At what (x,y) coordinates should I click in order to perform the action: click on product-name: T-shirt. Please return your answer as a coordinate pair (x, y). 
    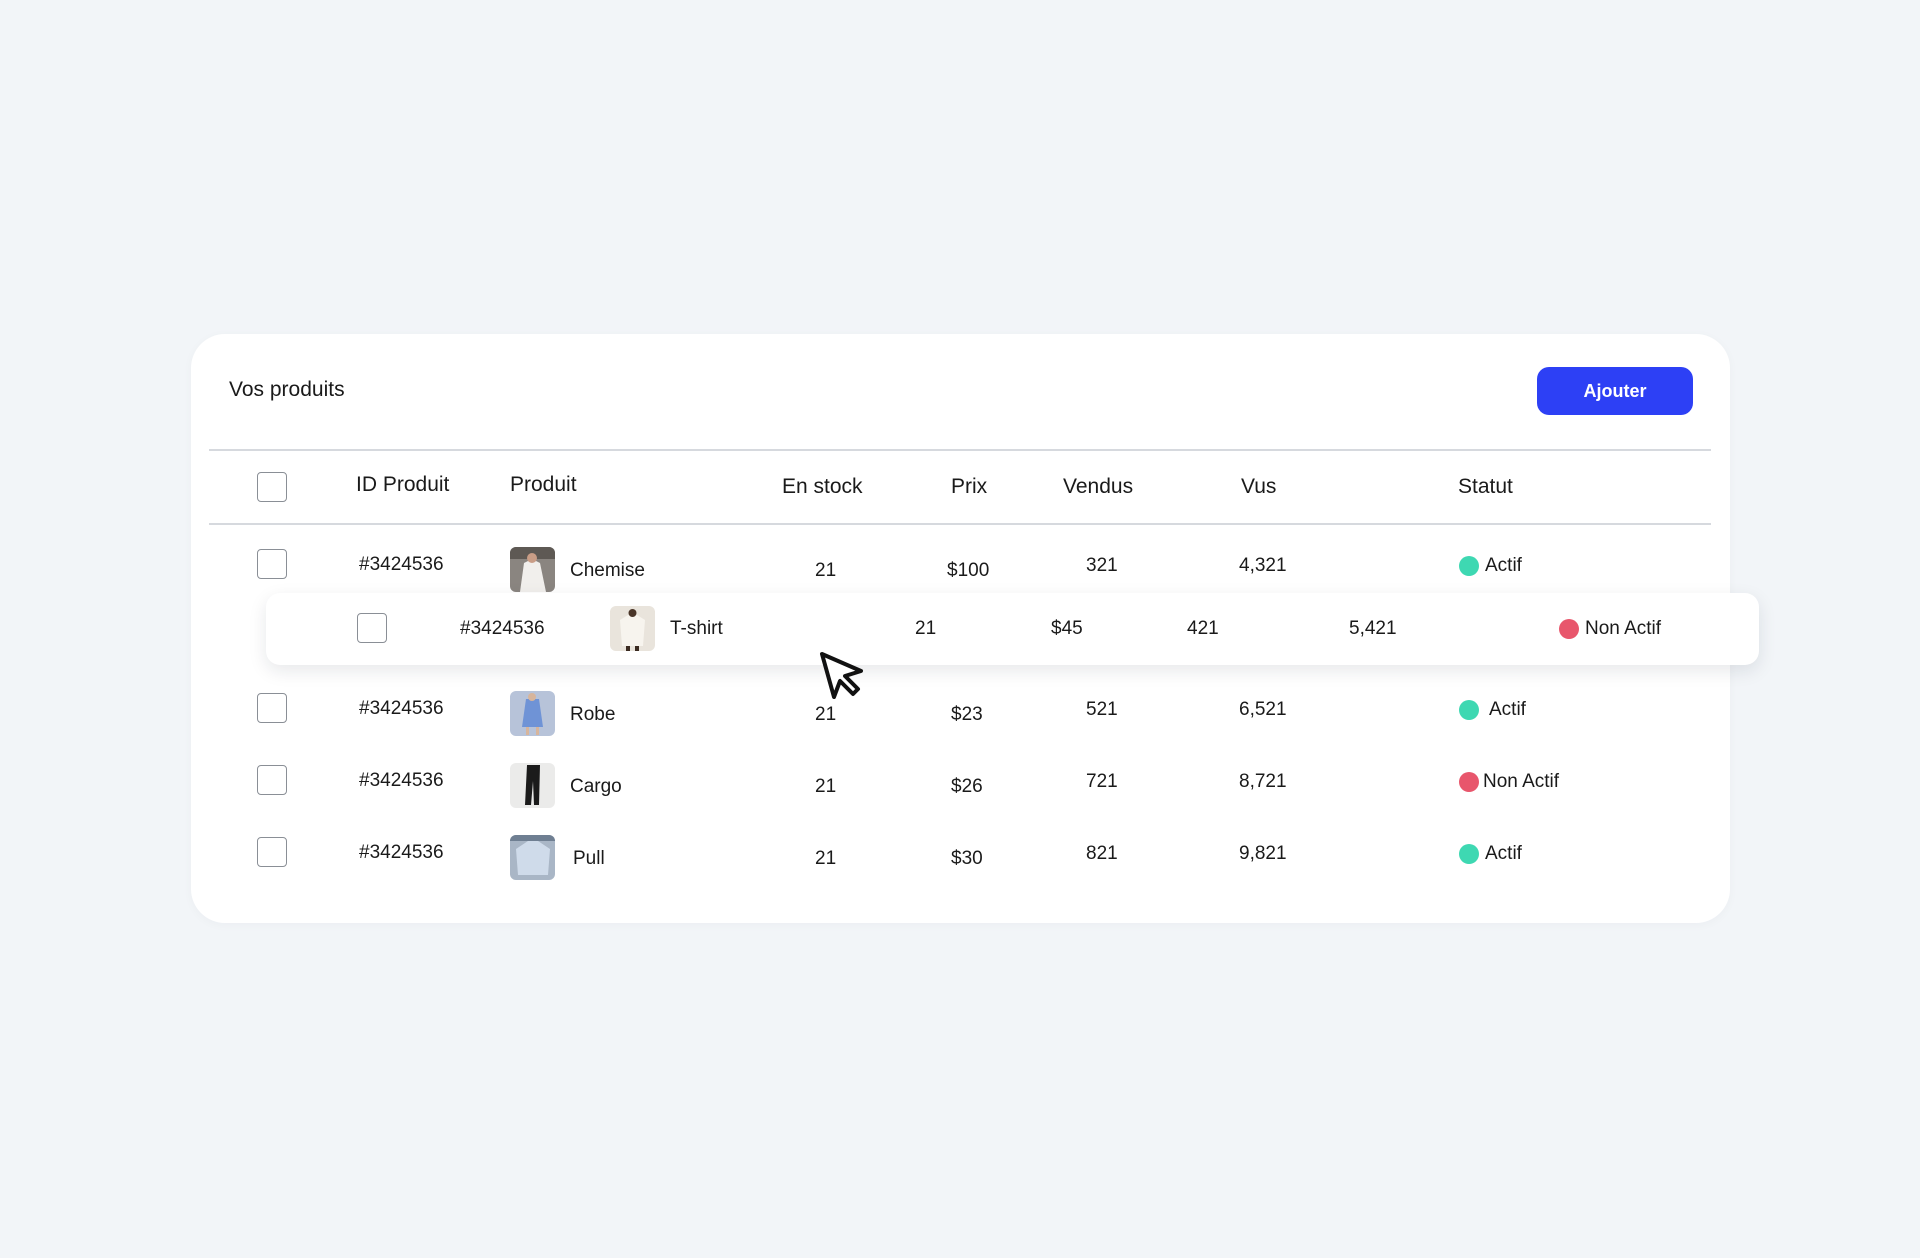
    Looking at the image, I should click on (696, 628).